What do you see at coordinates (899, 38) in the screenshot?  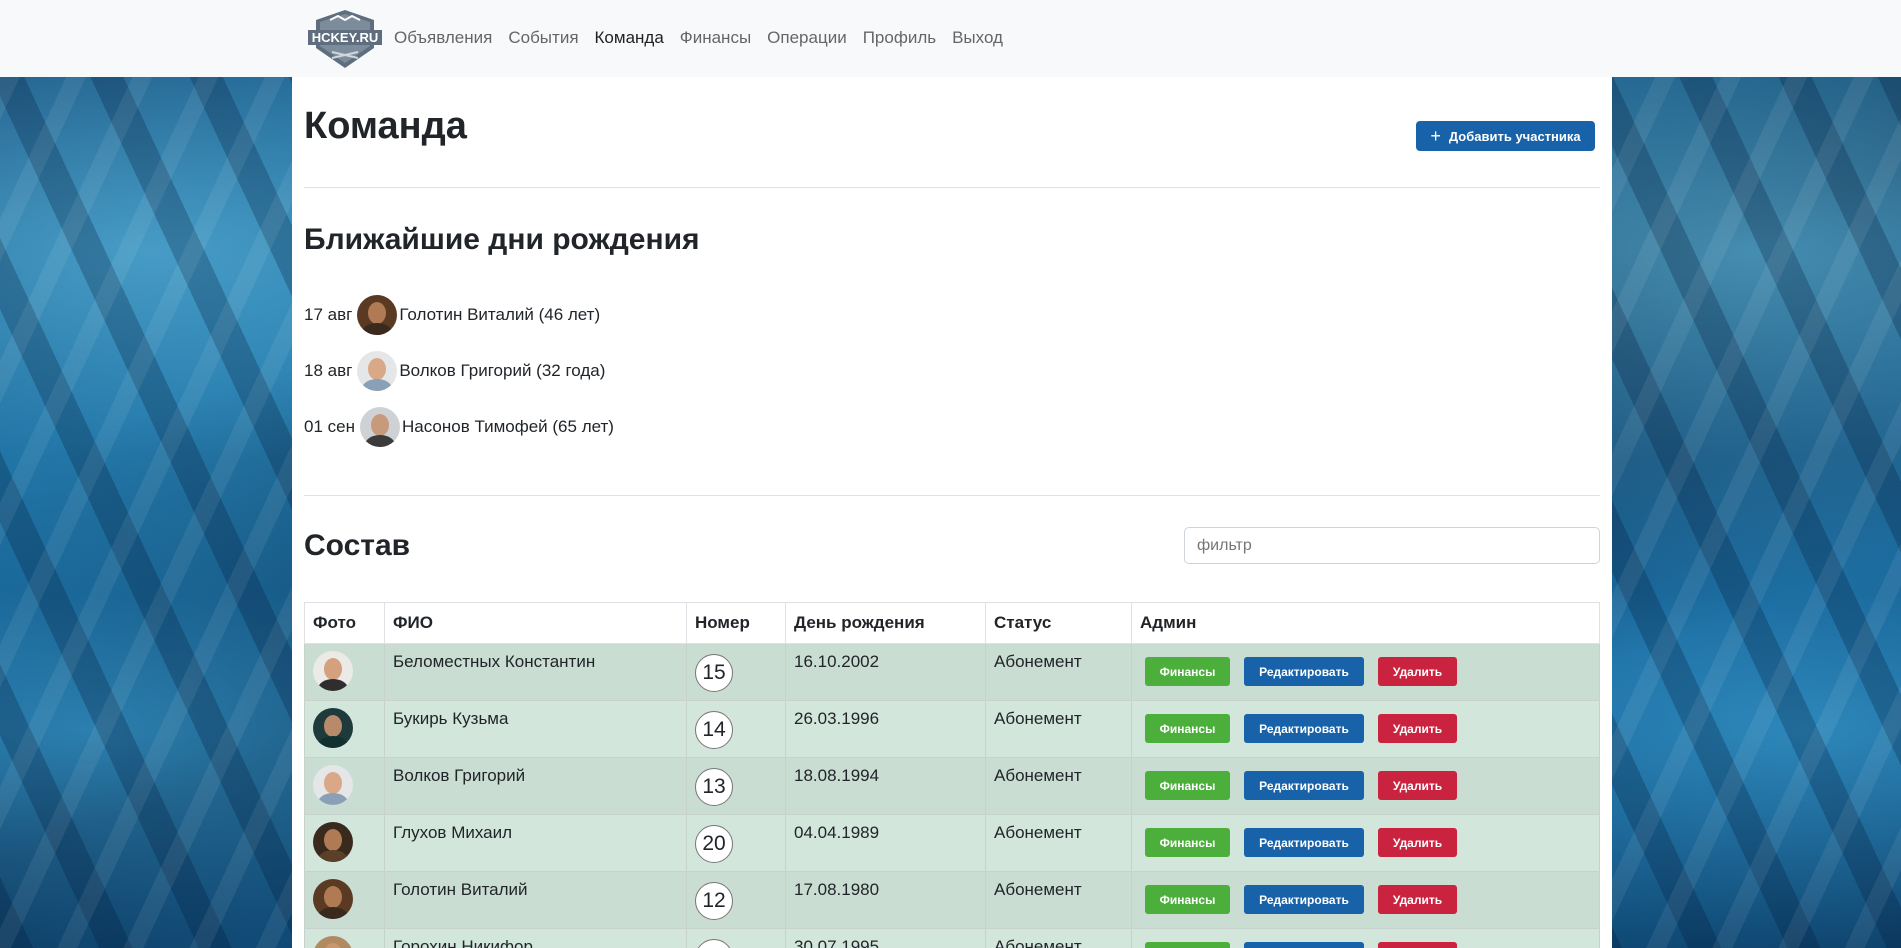 I see `nav-item-profile: Профиль` at bounding box center [899, 38].